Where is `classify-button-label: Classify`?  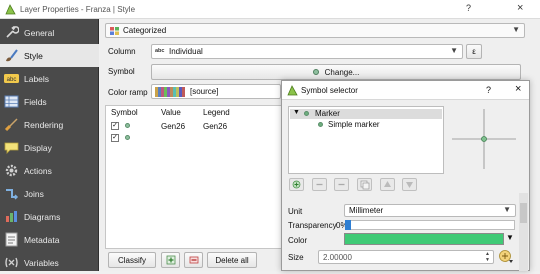
classify-button-label: Classify is located at coordinates (131, 260).